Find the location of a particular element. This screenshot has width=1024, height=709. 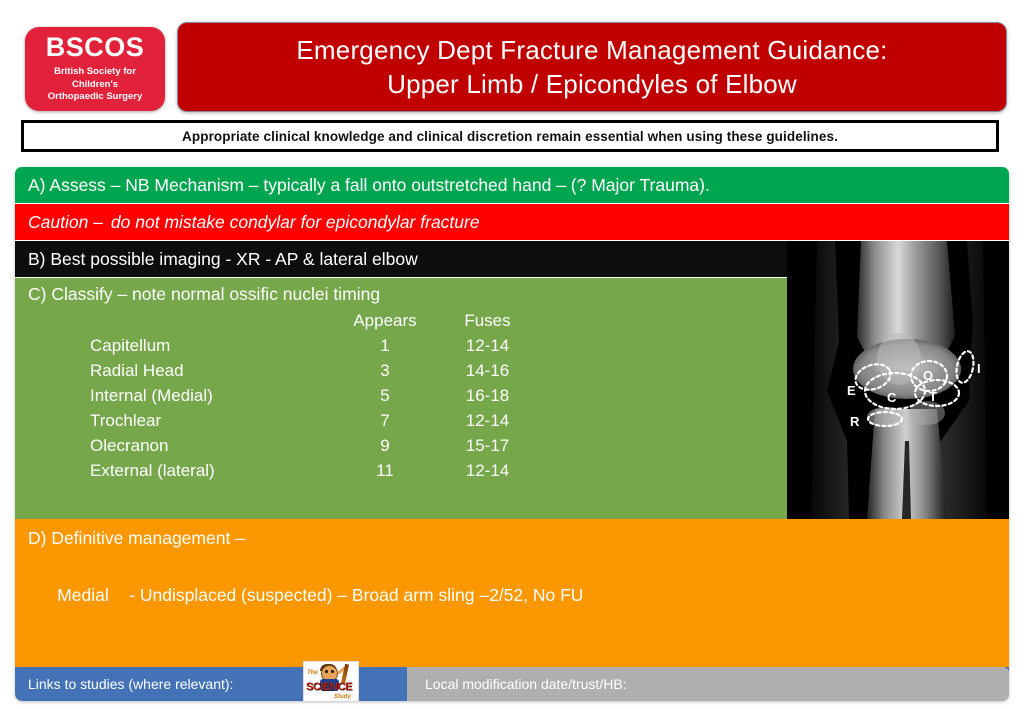

cell-name: Olecranon is located at coordinates (129, 445).